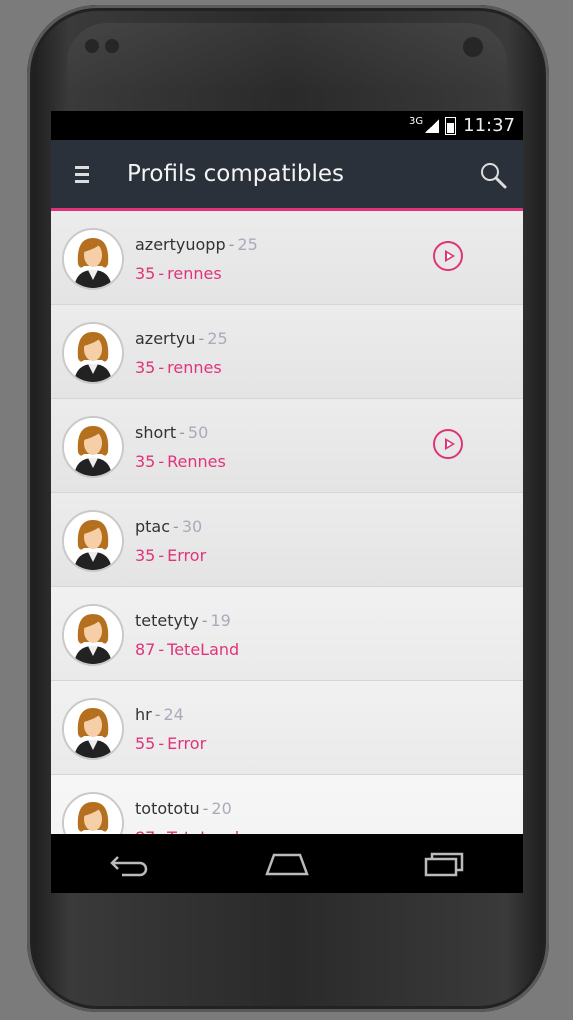 This screenshot has height=1020, width=573. I want to click on profile-name-line: ptac -30, so click(168, 526).